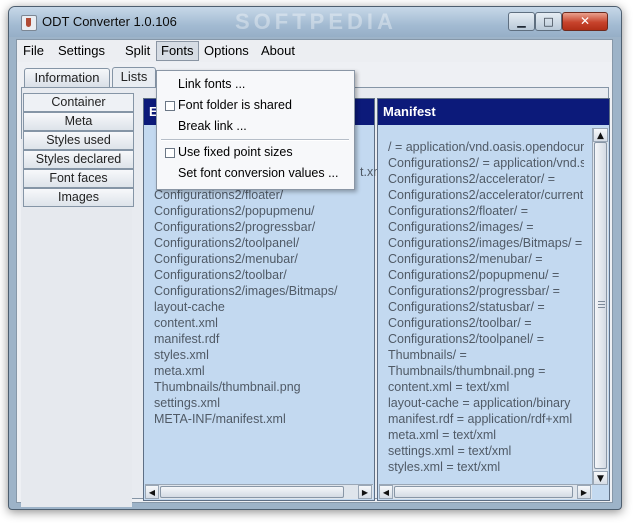 This screenshot has height=527, width=634. Describe the element at coordinates (262, 259) in the screenshot. I see `list-item: Configurations2/menubar/` at that location.